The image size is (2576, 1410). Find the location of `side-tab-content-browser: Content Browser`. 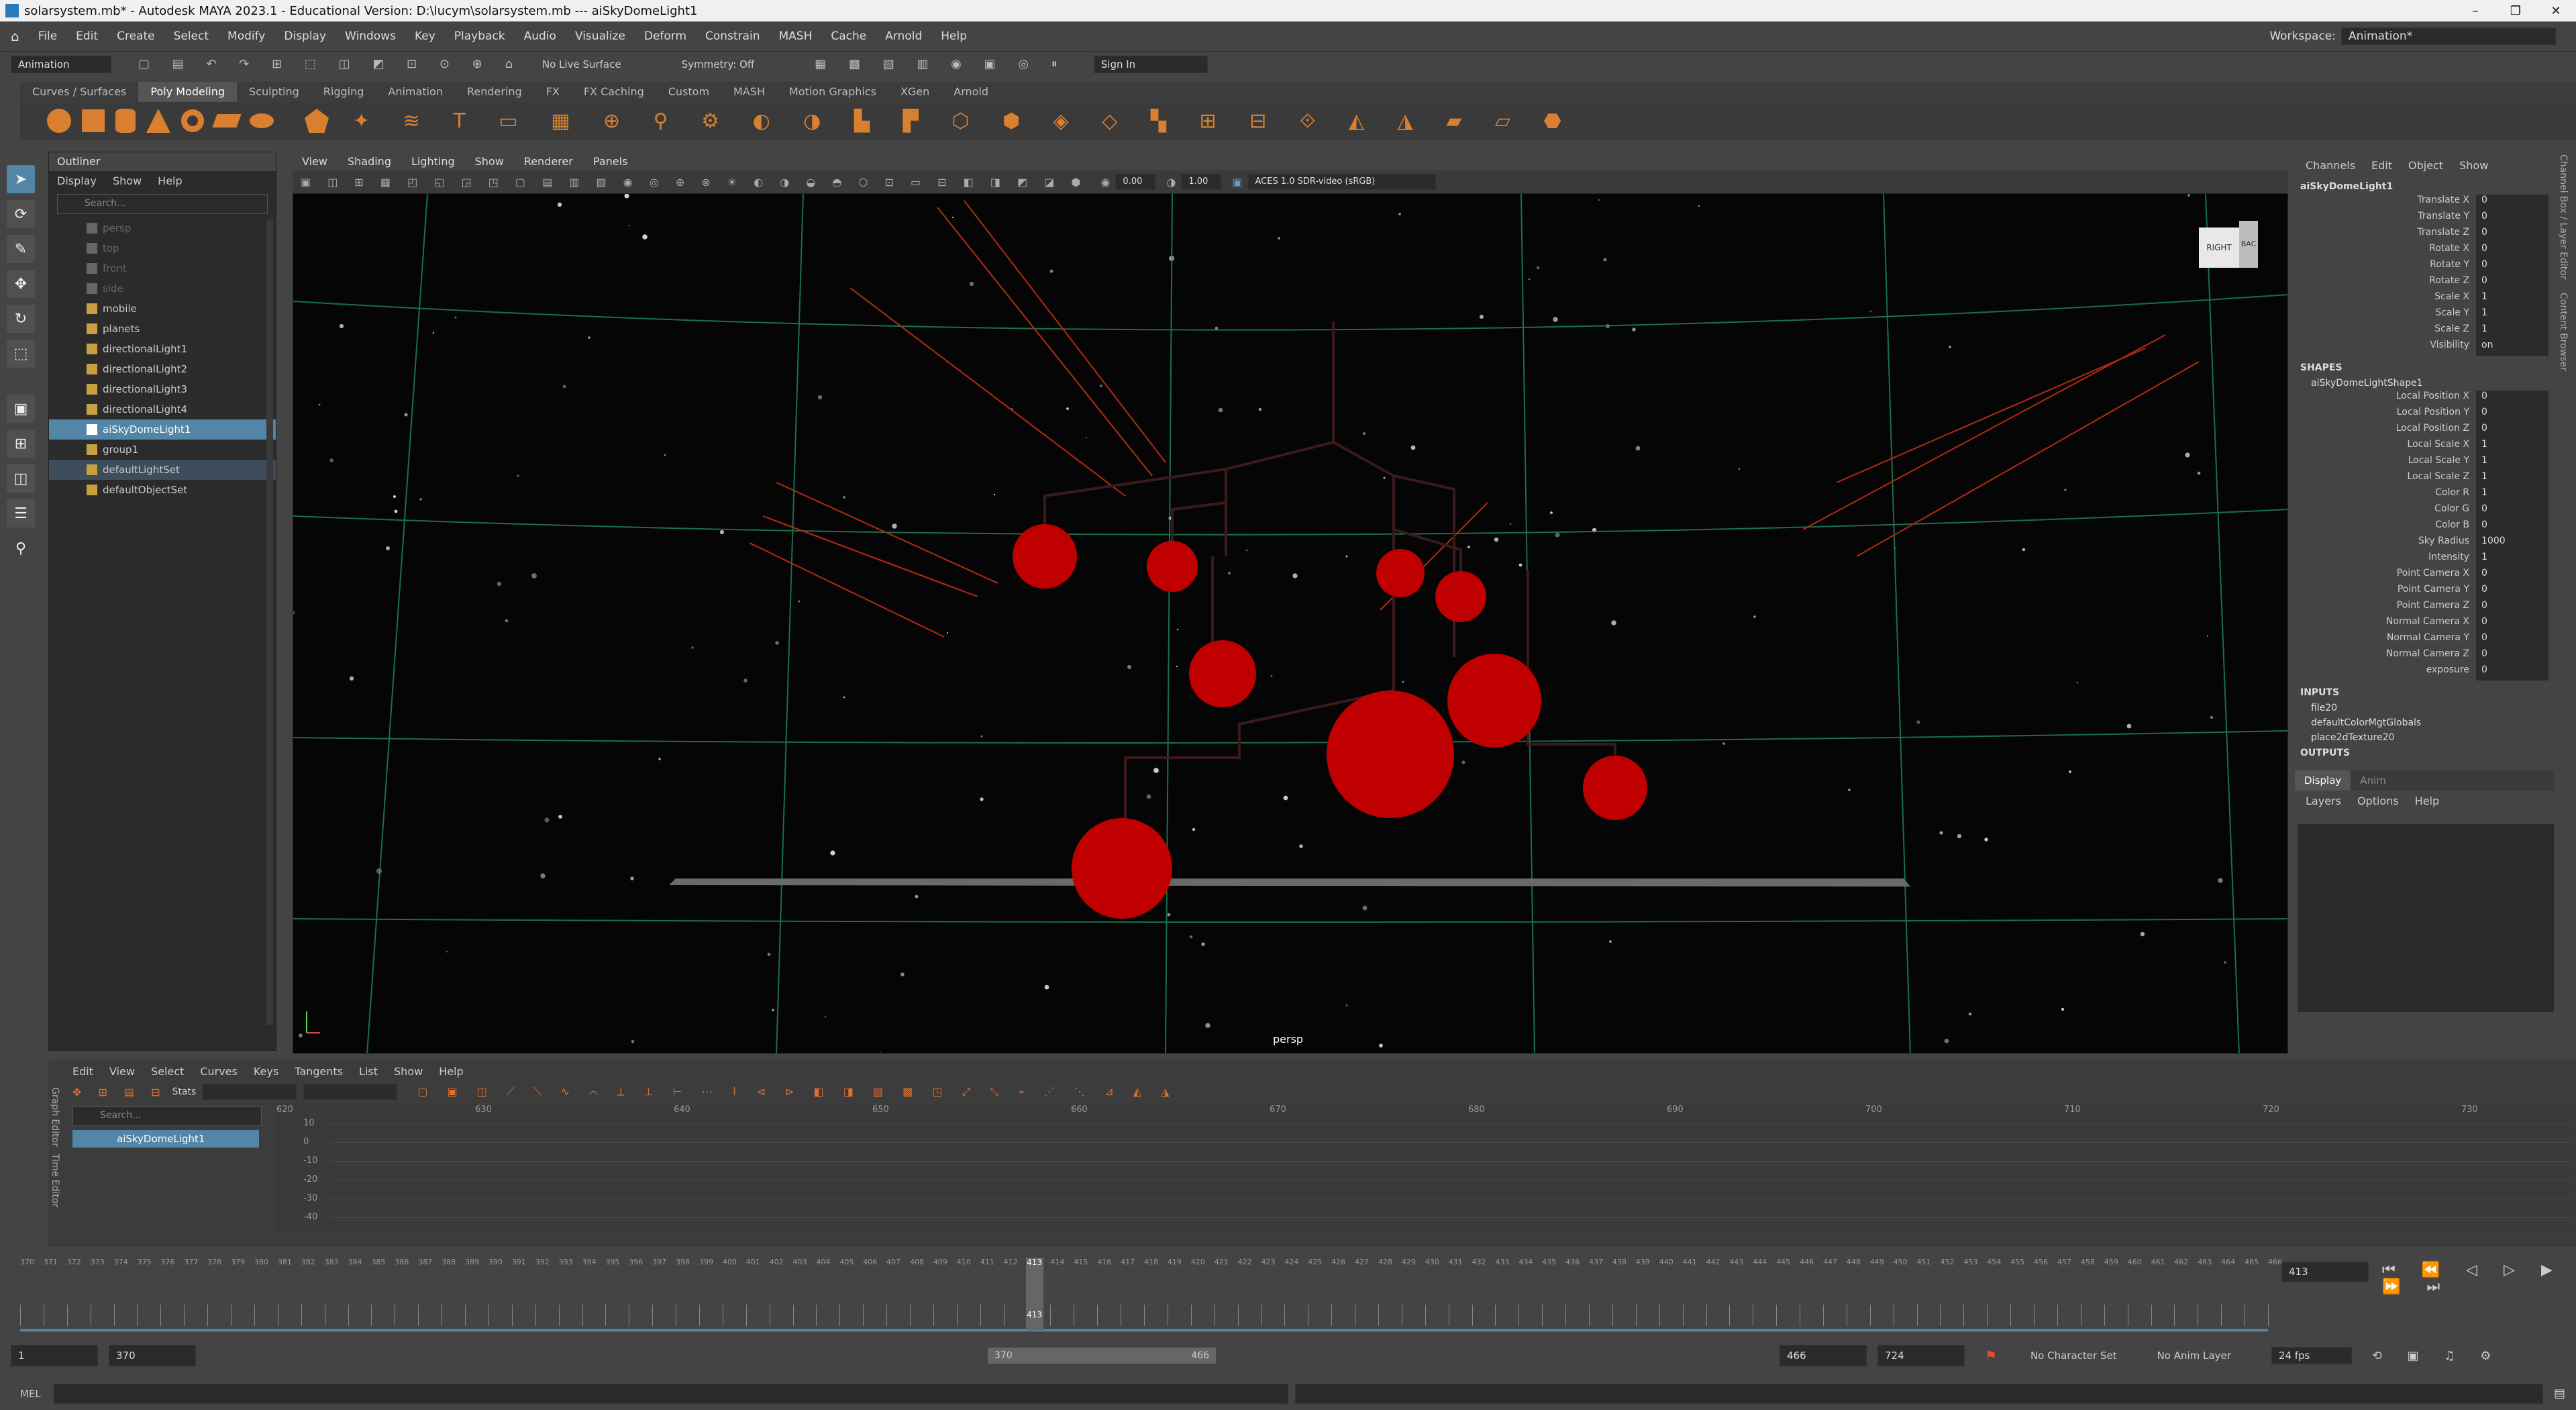

side-tab-content-browser: Content Browser is located at coordinates (2563, 332).